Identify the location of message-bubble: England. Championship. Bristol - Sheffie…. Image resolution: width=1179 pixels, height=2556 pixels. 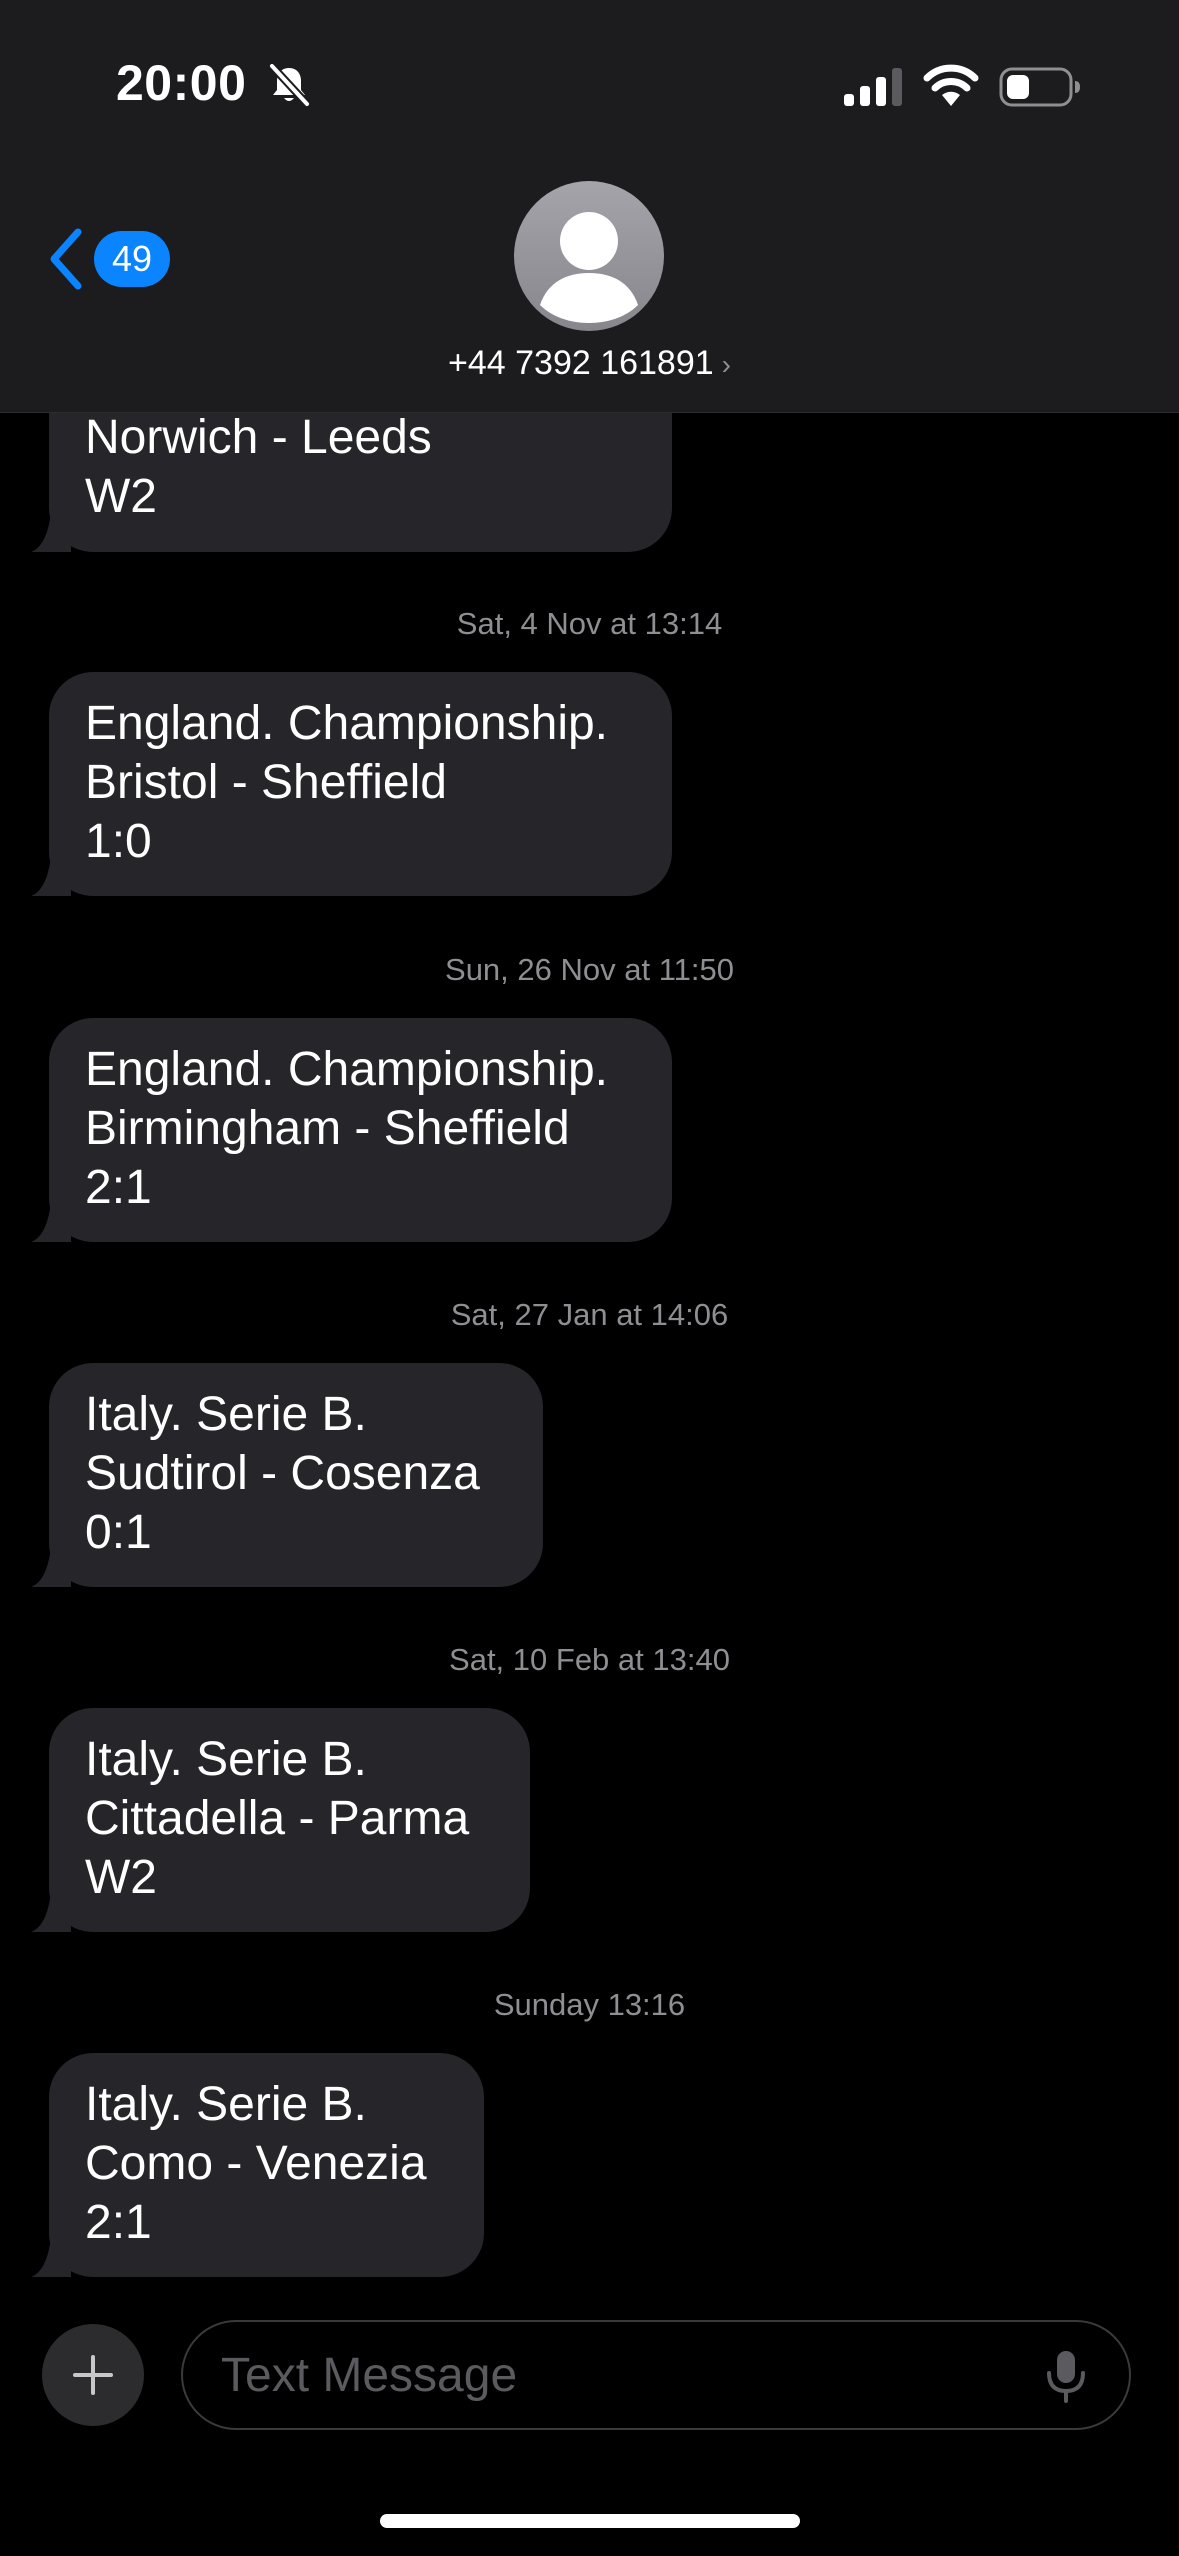
(351, 784).